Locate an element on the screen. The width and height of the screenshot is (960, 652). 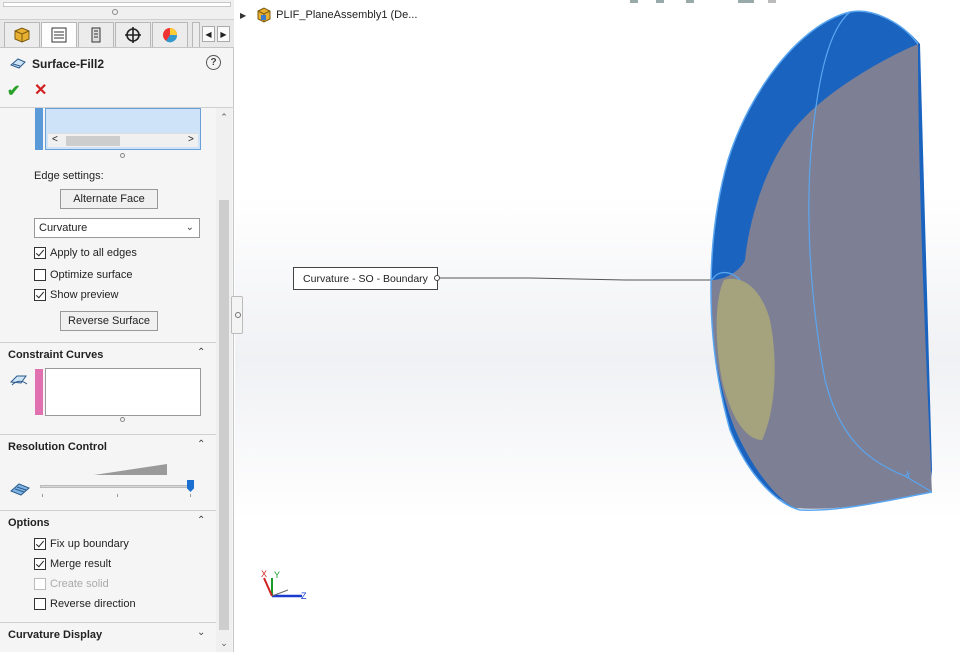
configuration-manager-icon is located at coordinates (96, 35).